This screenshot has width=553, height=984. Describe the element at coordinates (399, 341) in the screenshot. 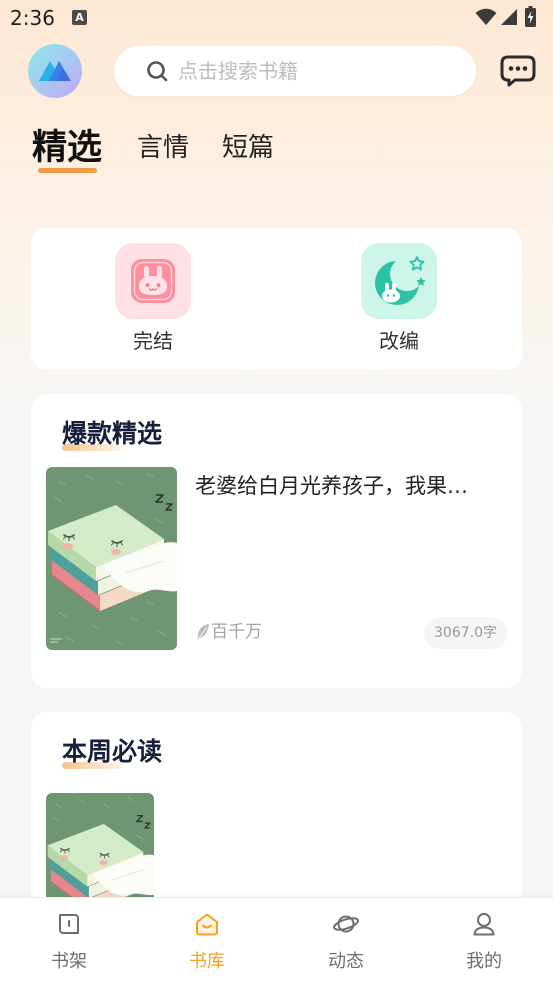

I see `category-label: 改编` at that location.